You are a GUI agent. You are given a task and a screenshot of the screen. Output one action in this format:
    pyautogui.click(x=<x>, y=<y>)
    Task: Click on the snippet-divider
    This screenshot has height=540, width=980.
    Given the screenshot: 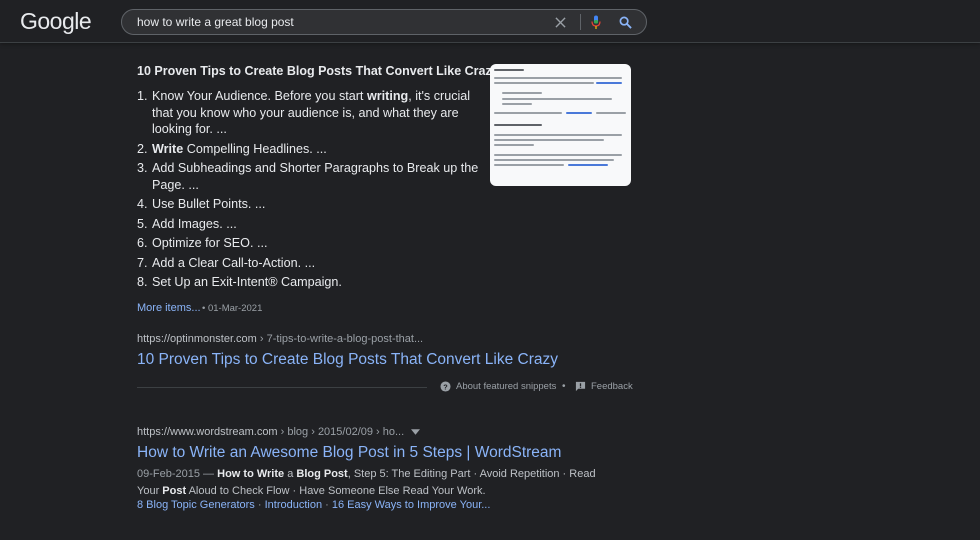 What is the action you would take?
    pyautogui.click(x=282, y=387)
    